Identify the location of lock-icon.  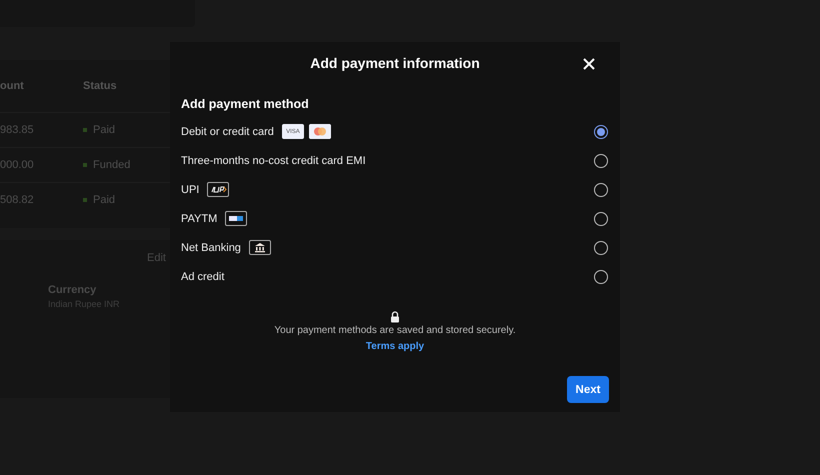
(395, 317).